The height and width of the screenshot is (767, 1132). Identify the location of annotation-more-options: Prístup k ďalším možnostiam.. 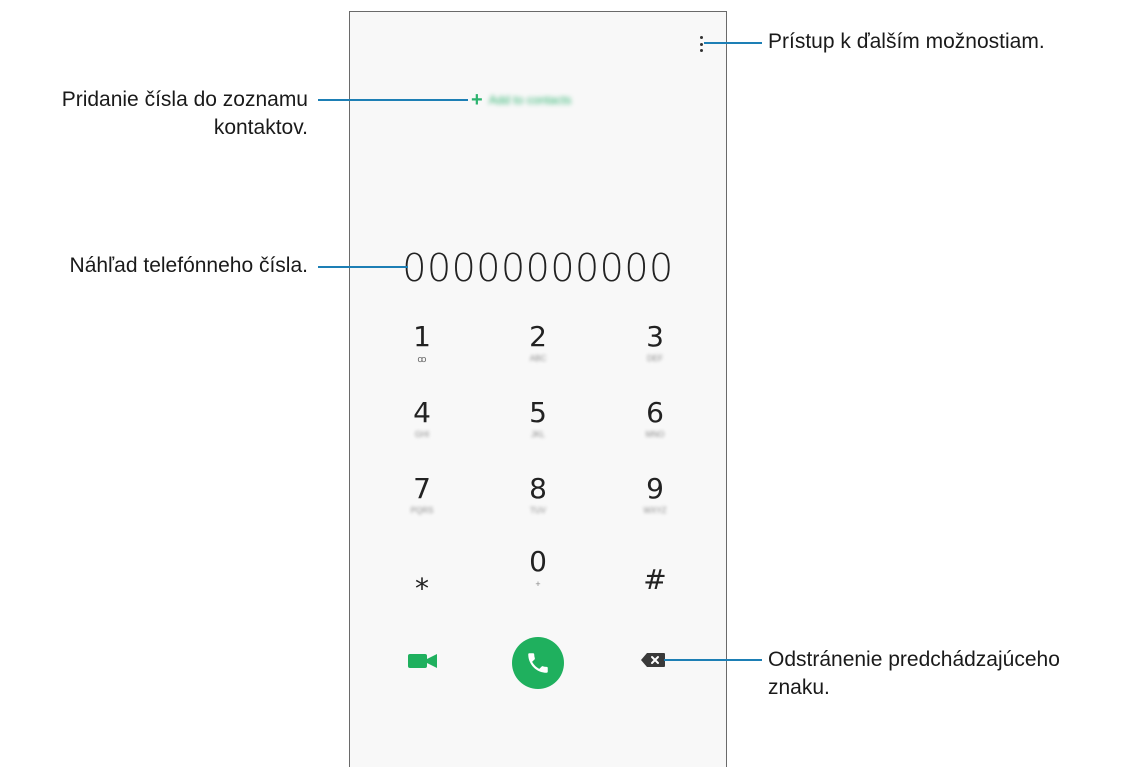
(906, 41).